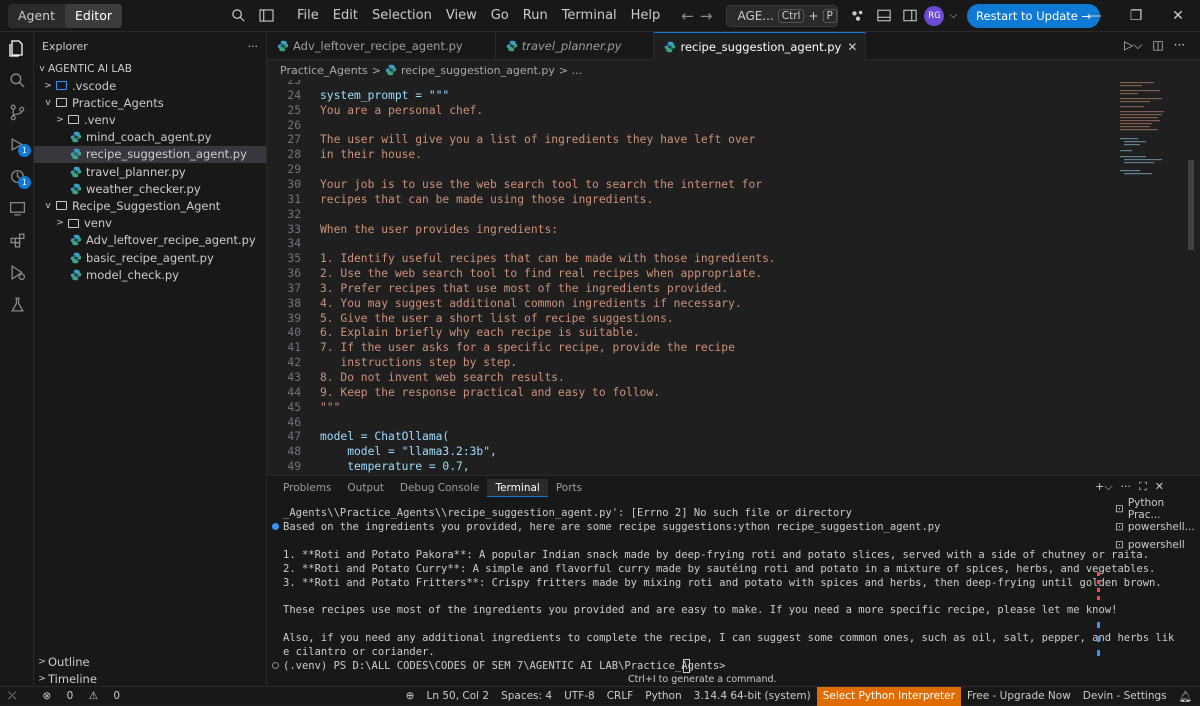 This screenshot has height=706, width=1200. What do you see at coordinates (575, 46) in the screenshot?
I see `editor-tab: travel_planner.py` at bounding box center [575, 46].